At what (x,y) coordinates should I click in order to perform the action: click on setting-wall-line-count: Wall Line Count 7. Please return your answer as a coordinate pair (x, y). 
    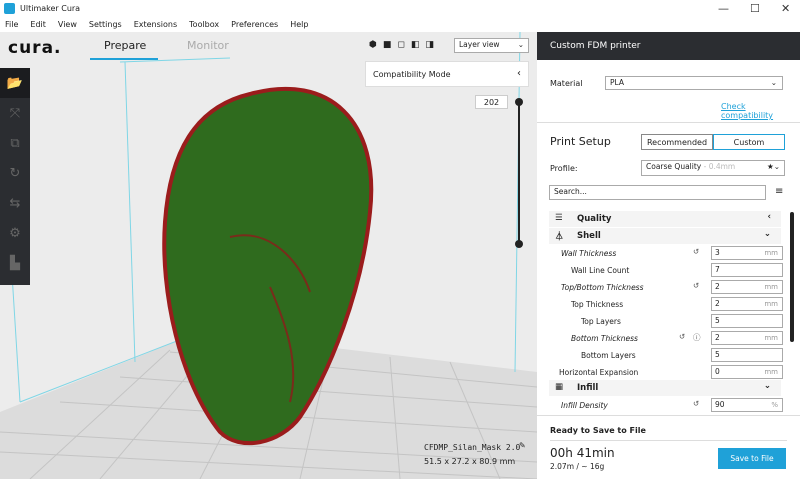
    Looking at the image, I should click on (668, 270).